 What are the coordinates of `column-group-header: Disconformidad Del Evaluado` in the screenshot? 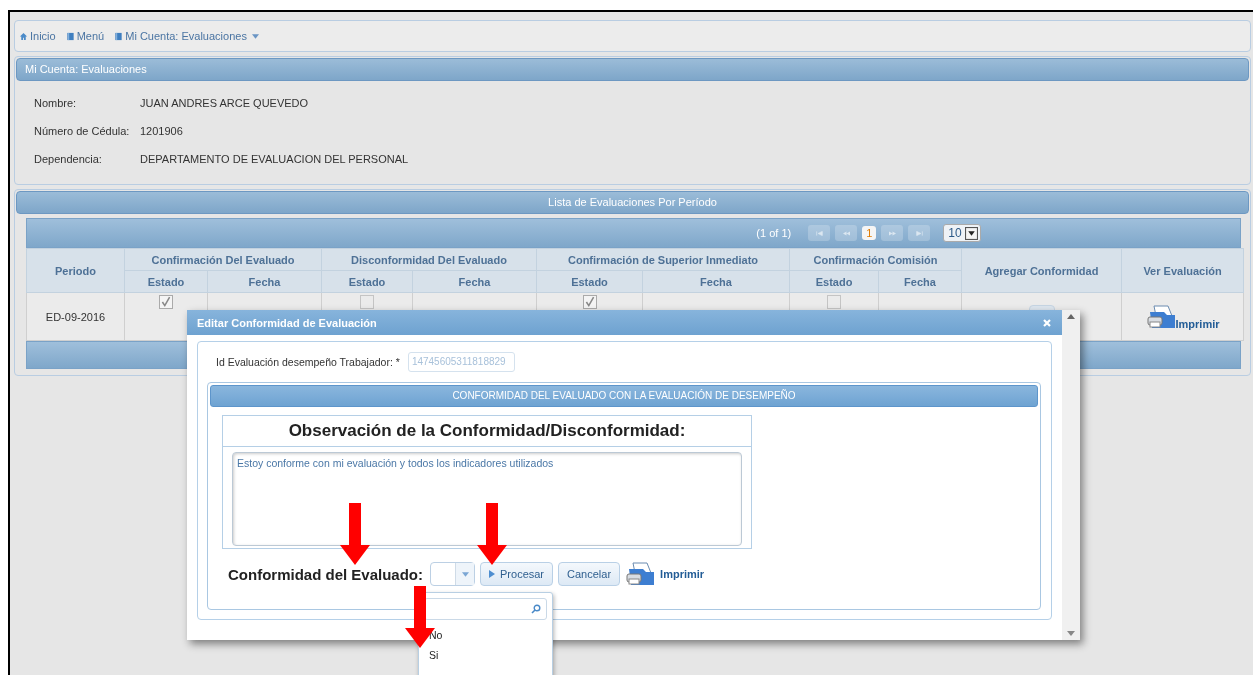 It's located at (429, 259).